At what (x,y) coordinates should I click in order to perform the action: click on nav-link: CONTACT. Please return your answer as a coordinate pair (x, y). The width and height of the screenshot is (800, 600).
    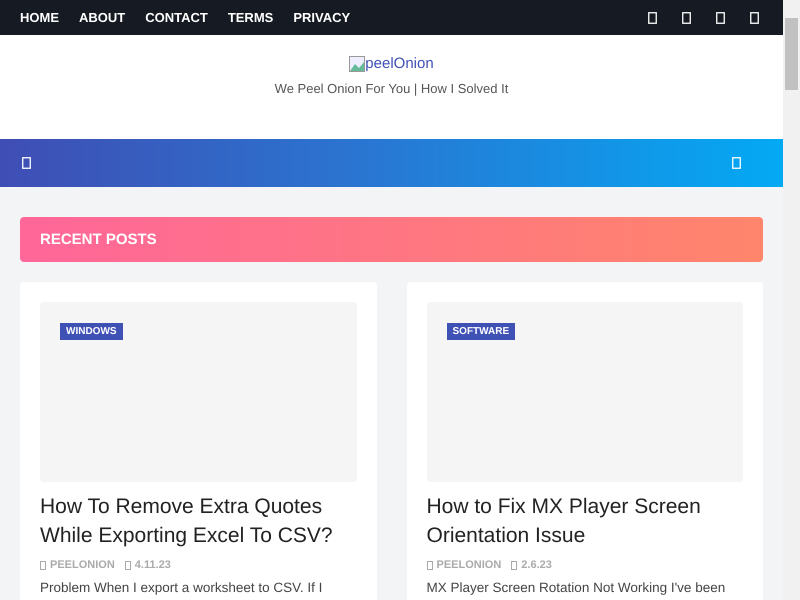
    Looking at the image, I should click on (176, 17).